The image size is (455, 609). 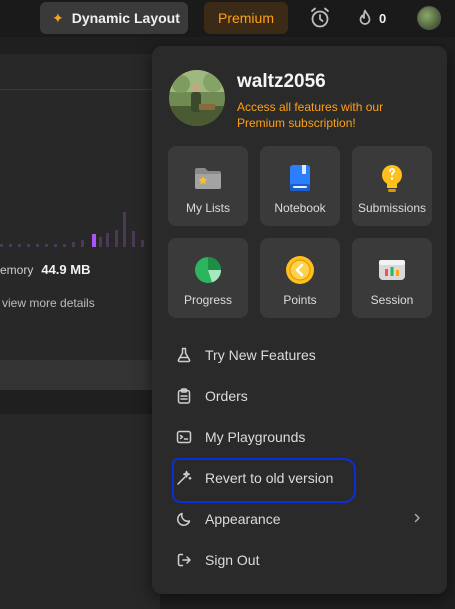 I want to click on view-more-details-link: view more details, so click(x=48, y=303).